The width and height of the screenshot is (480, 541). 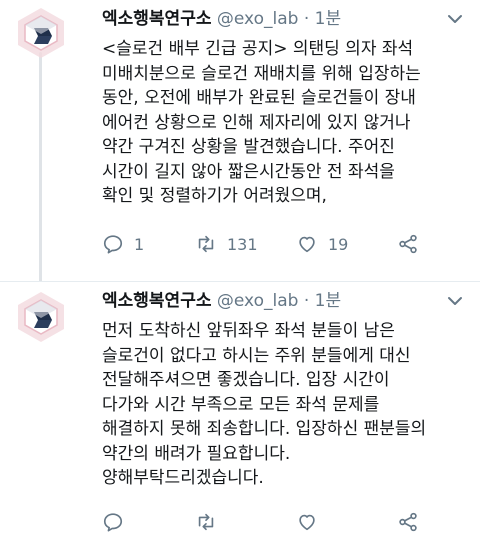 What do you see at coordinates (338, 244) in the screenshot?
I see `like-count: 19` at bounding box center [338, 244].